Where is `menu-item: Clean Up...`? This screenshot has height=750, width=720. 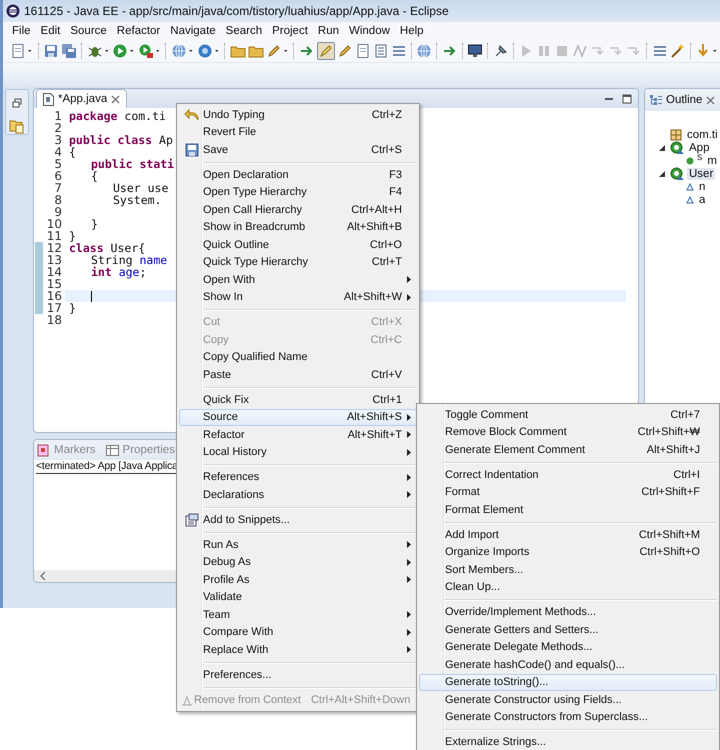 menu-item: Clean Up... is located at coordinates (568, 587).